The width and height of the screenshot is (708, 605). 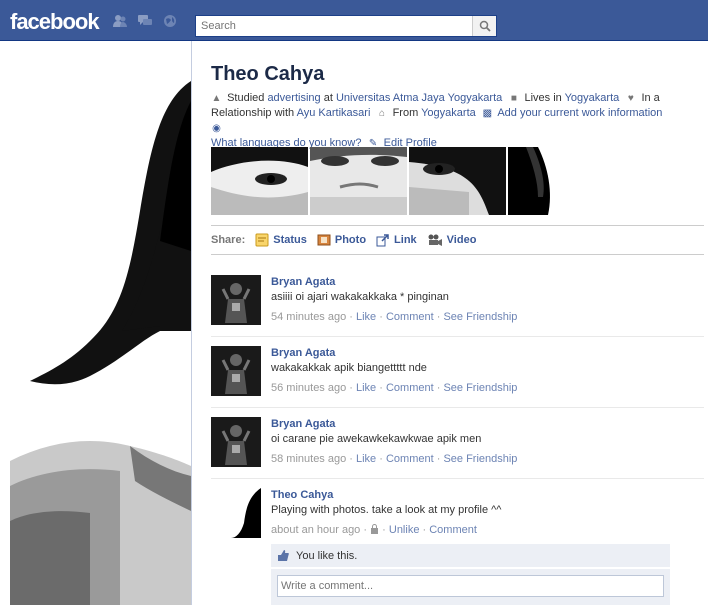 What do you see at coordinates (145, 21) in the screenshot?
I see `messages-icon` at bounding box center [145, 21].